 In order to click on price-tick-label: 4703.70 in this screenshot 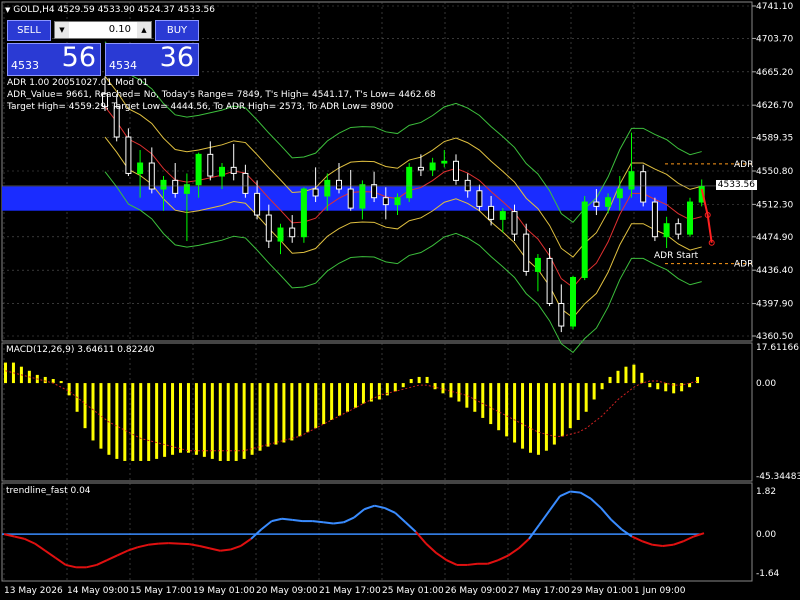, I will do `click(774, 39)`.